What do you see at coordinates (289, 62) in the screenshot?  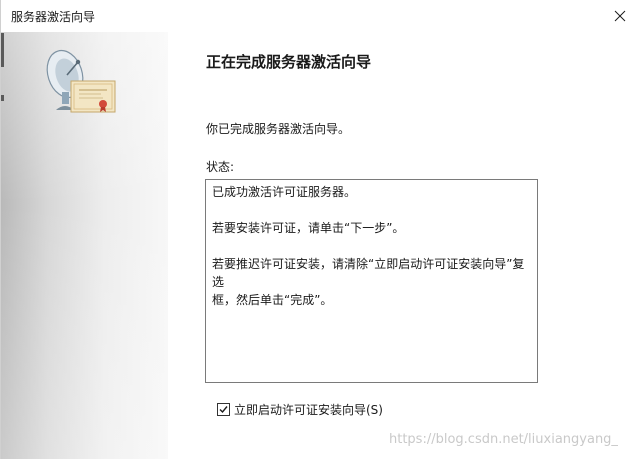 I see `page-title: 正在完成服务器激活向导` at bounding box center [289, 62].